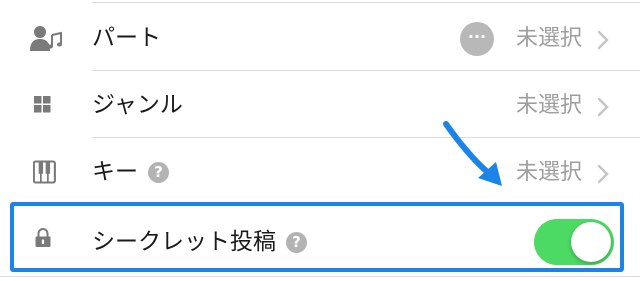 This screenshot has width=640, height=281. I want to click on toggle-knob, so click(591, 242).